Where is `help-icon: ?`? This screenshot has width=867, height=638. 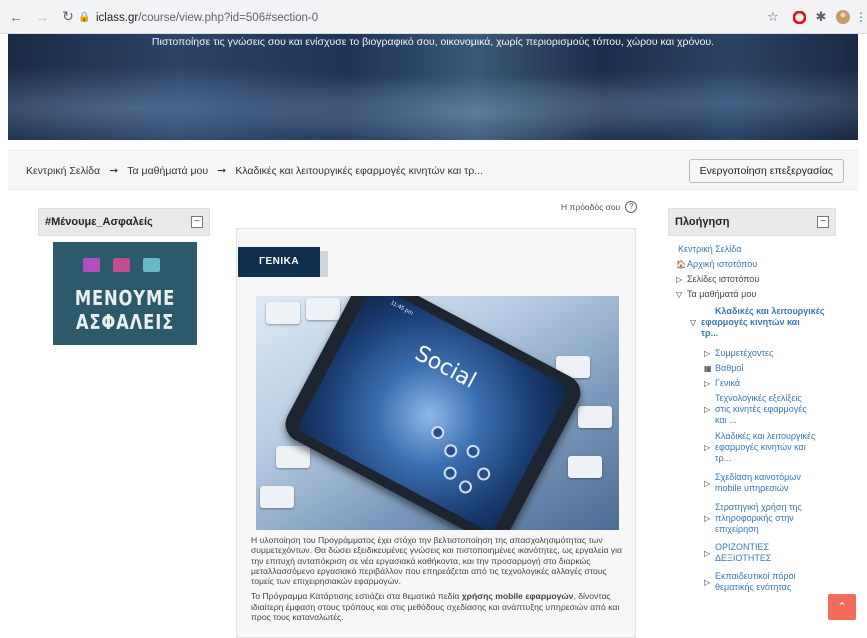 help-icon: ? is located at coordinates (631, 207).